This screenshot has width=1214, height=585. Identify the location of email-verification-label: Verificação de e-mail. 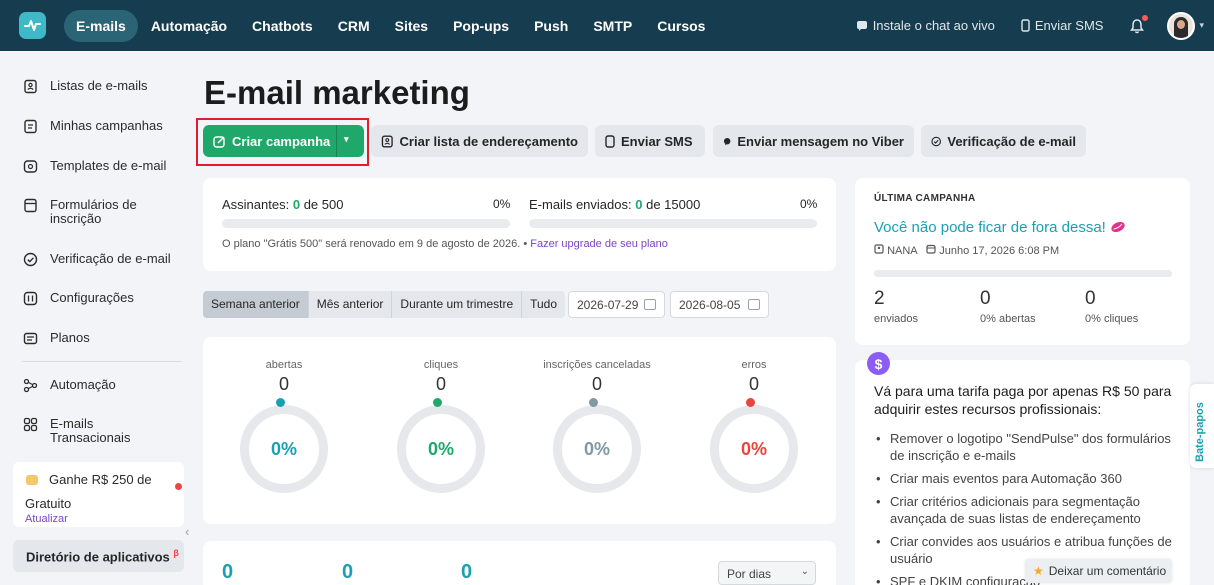
(1011, 141).